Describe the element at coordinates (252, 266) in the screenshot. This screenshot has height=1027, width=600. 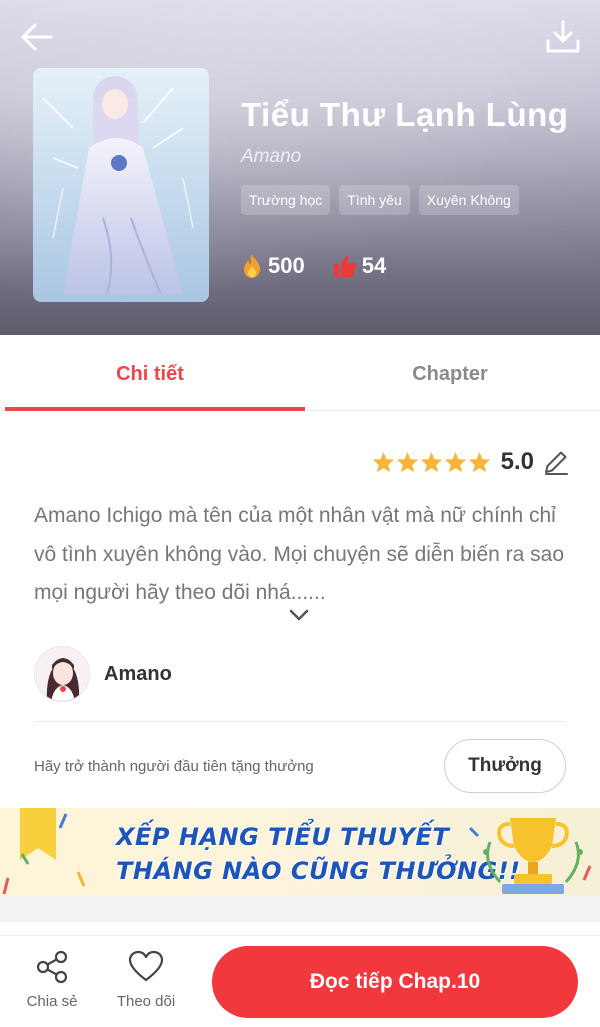
I see `fire-icon` at that location.